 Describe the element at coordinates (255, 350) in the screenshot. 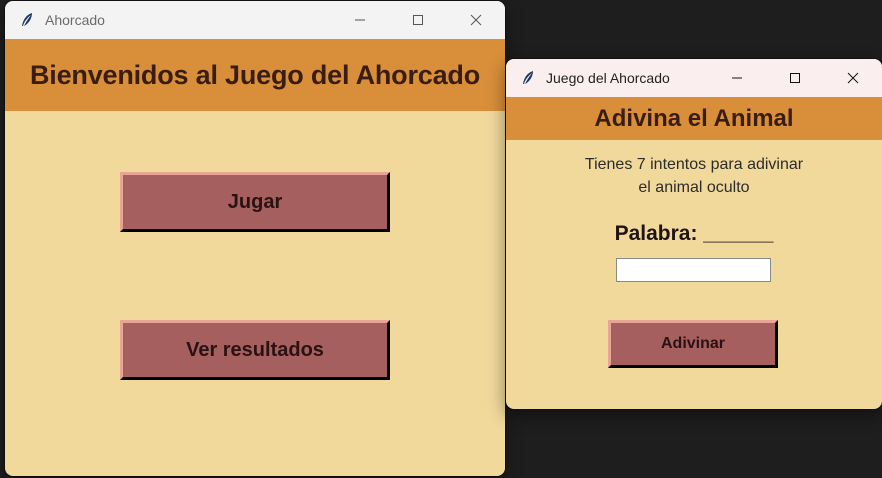

I see `view-results-button: Ver resultados` at that location.